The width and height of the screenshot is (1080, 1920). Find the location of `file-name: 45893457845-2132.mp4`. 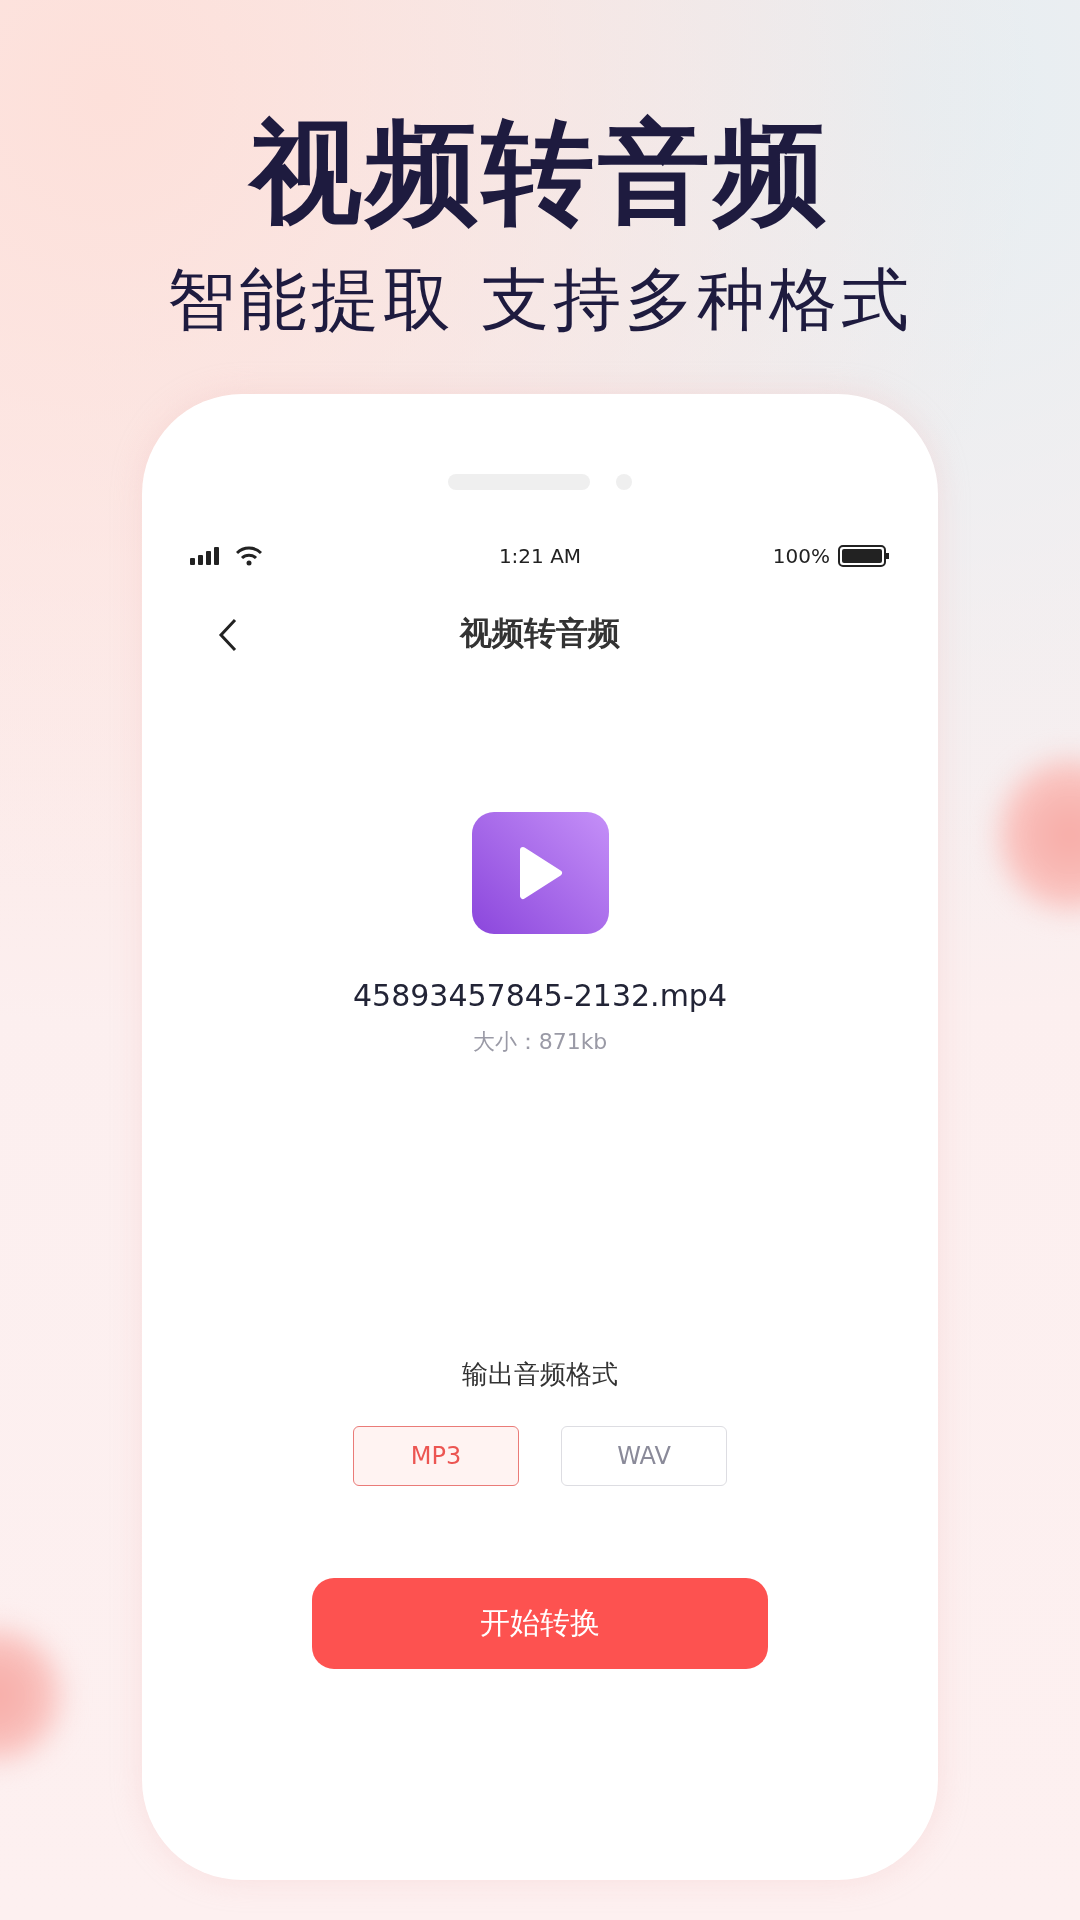

file-name: 45893457845-2132.mp4 is located at coordinates (540, 996).